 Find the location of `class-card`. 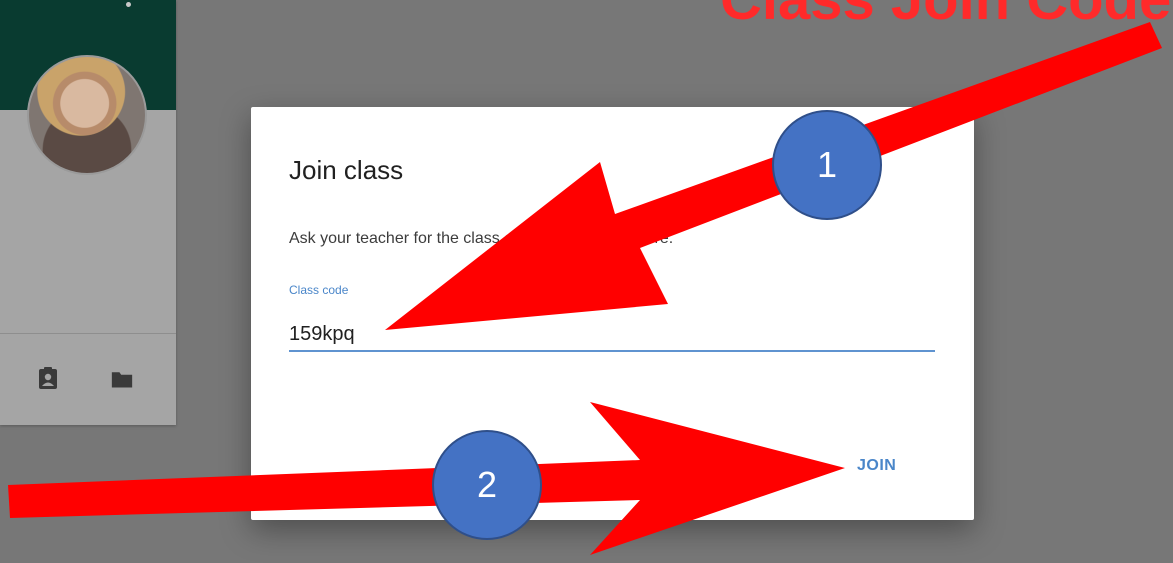

class-card is located at coordinates (88, 212).